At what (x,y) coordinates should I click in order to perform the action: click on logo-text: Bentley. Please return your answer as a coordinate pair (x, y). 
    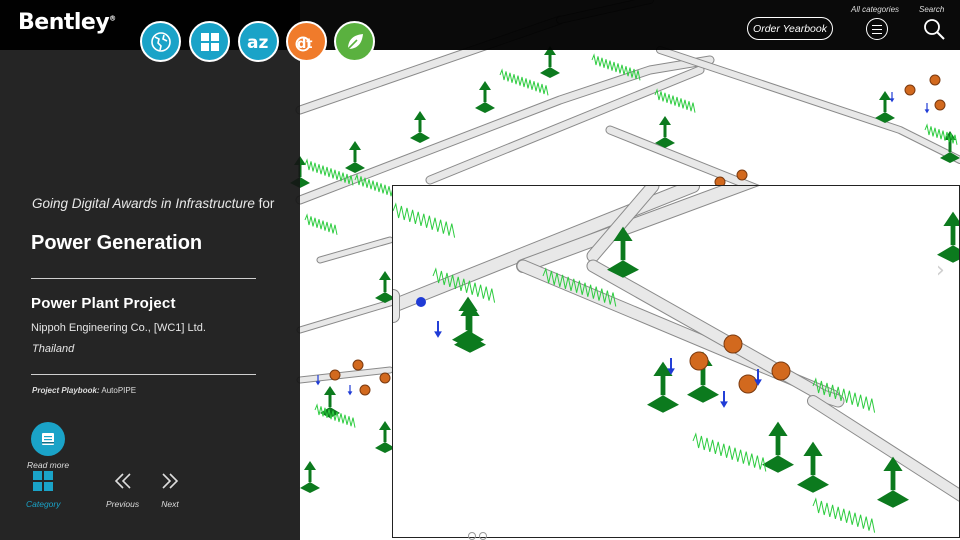
    Looking at the image, I should click on (64, 22).